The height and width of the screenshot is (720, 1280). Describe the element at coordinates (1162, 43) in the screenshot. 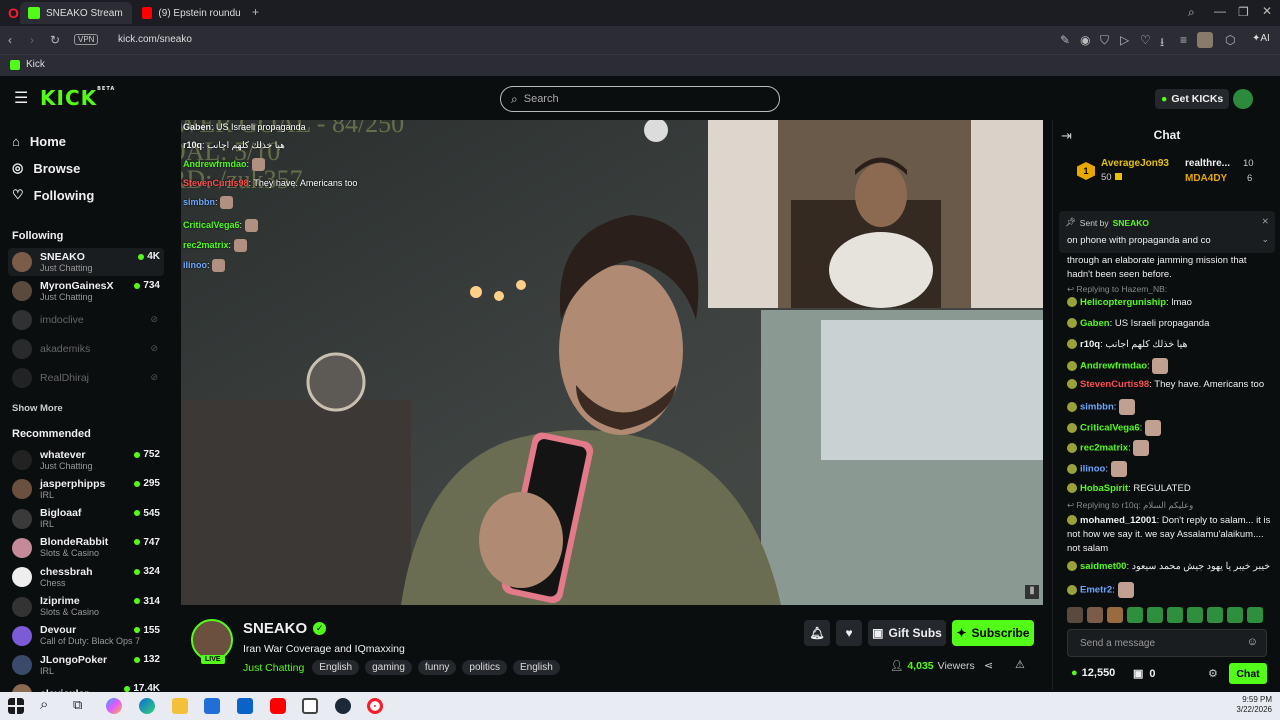

I see `download-icon: ⭳` at that location.